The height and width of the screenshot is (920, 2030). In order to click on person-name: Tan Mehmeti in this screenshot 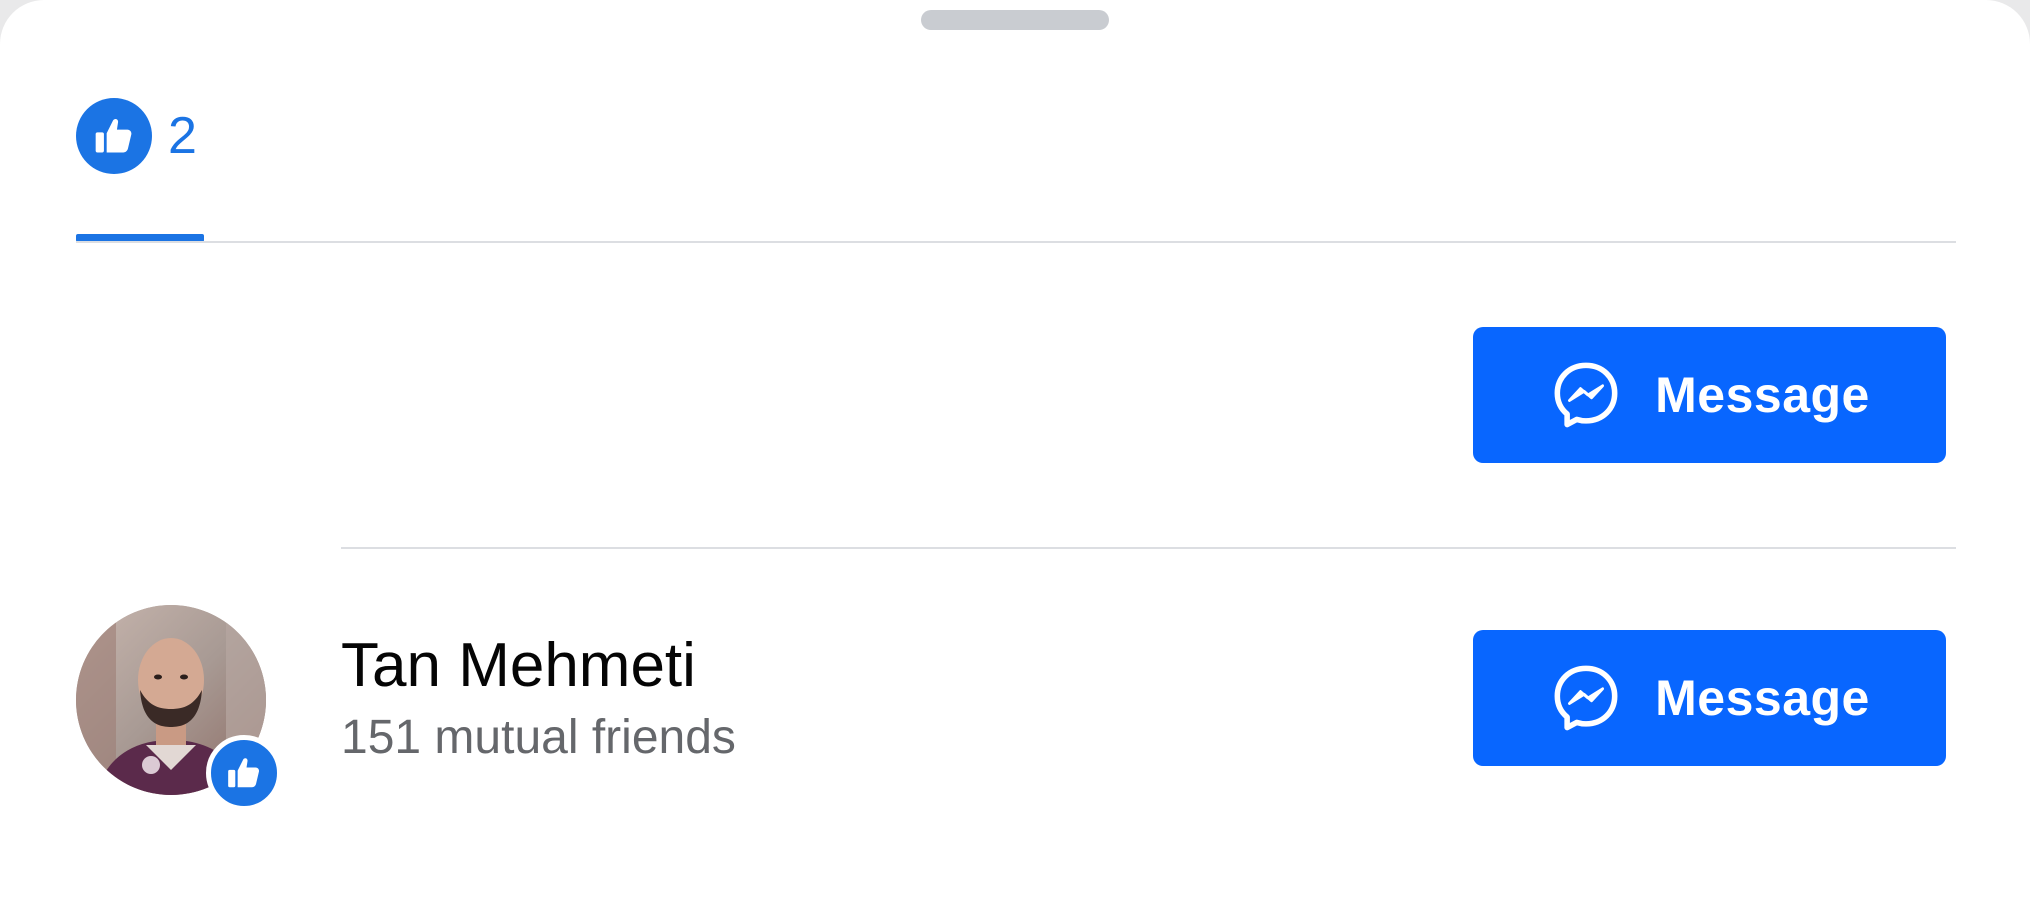, I will do `click(538, 666)`.